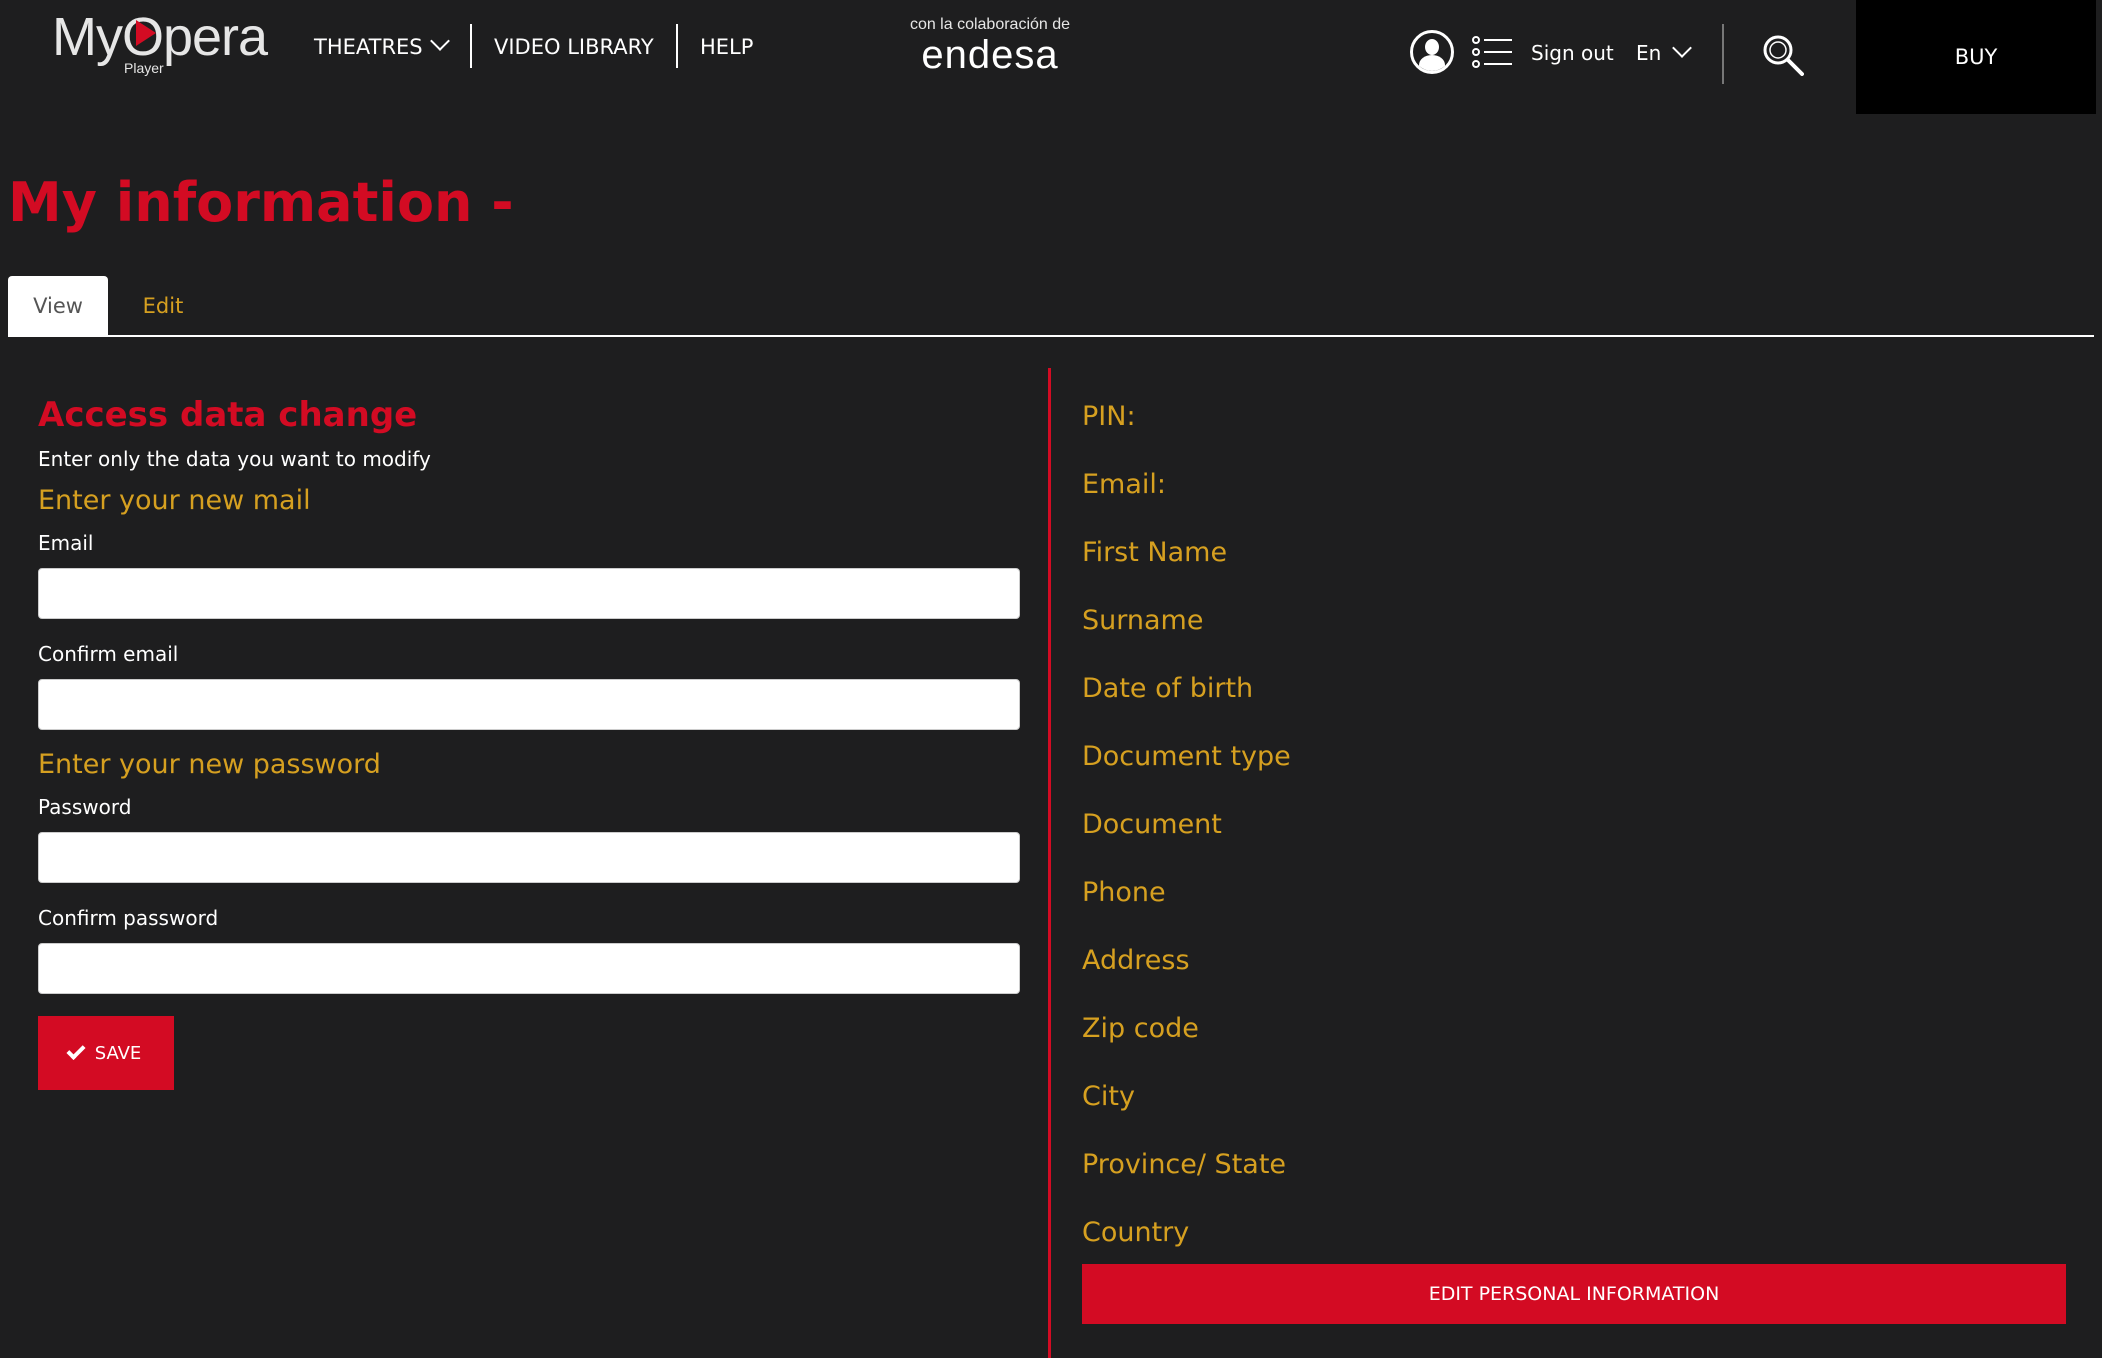 The height and width of the screenshot is (1358, 2102). Describe the element at coordinates (1664, 53) in the screenshot. I see `language-selector: En` at that location.